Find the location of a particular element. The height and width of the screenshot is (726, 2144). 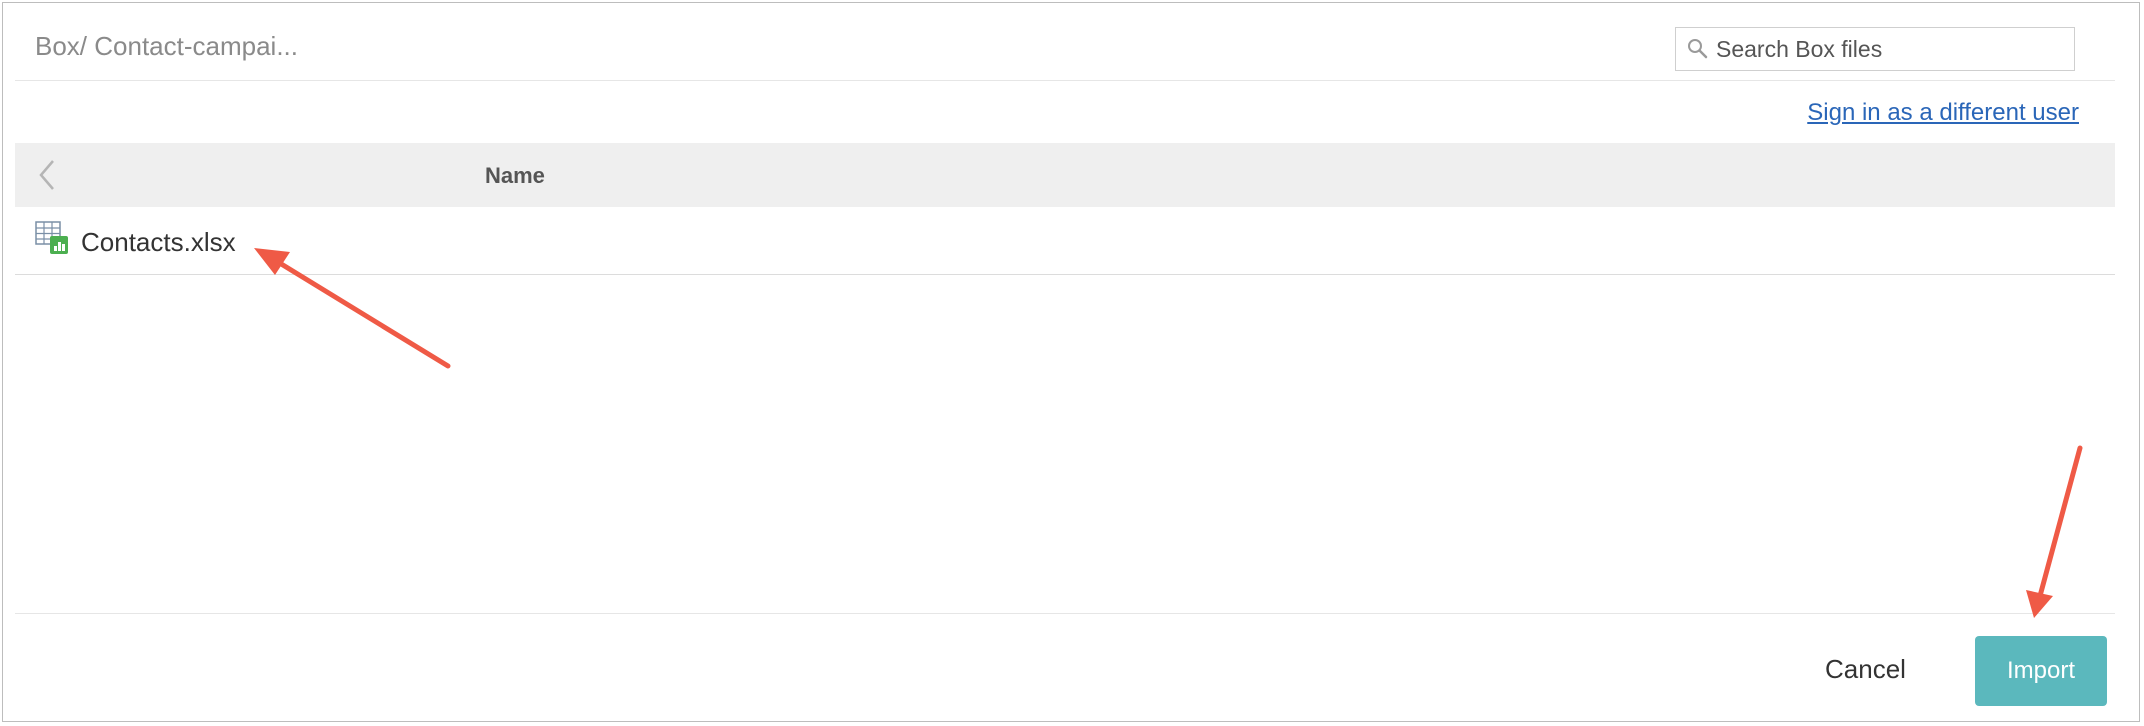

search-box is located at coordinates (1875, 49).